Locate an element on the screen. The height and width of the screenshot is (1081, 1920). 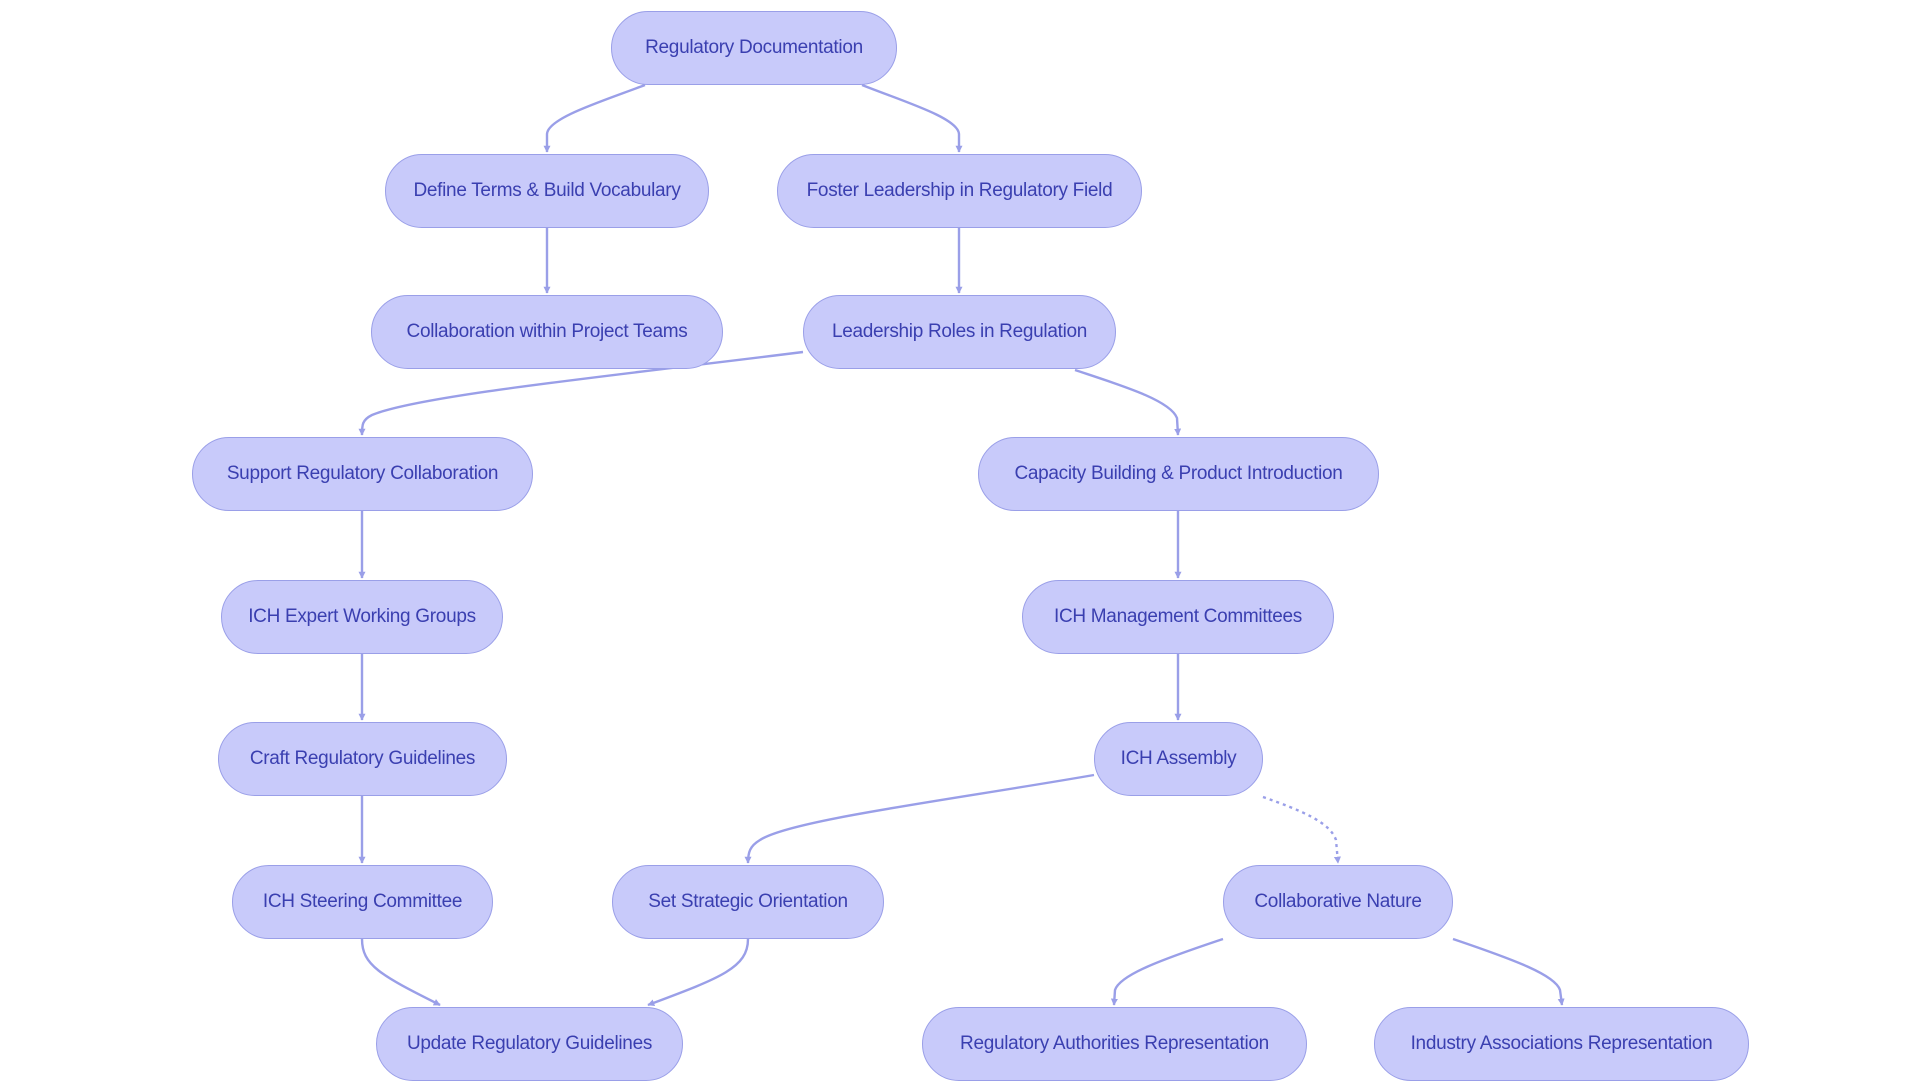
node-industry-associations-representation: Industry Associations Representation is located at coordinates (1561, 1044).